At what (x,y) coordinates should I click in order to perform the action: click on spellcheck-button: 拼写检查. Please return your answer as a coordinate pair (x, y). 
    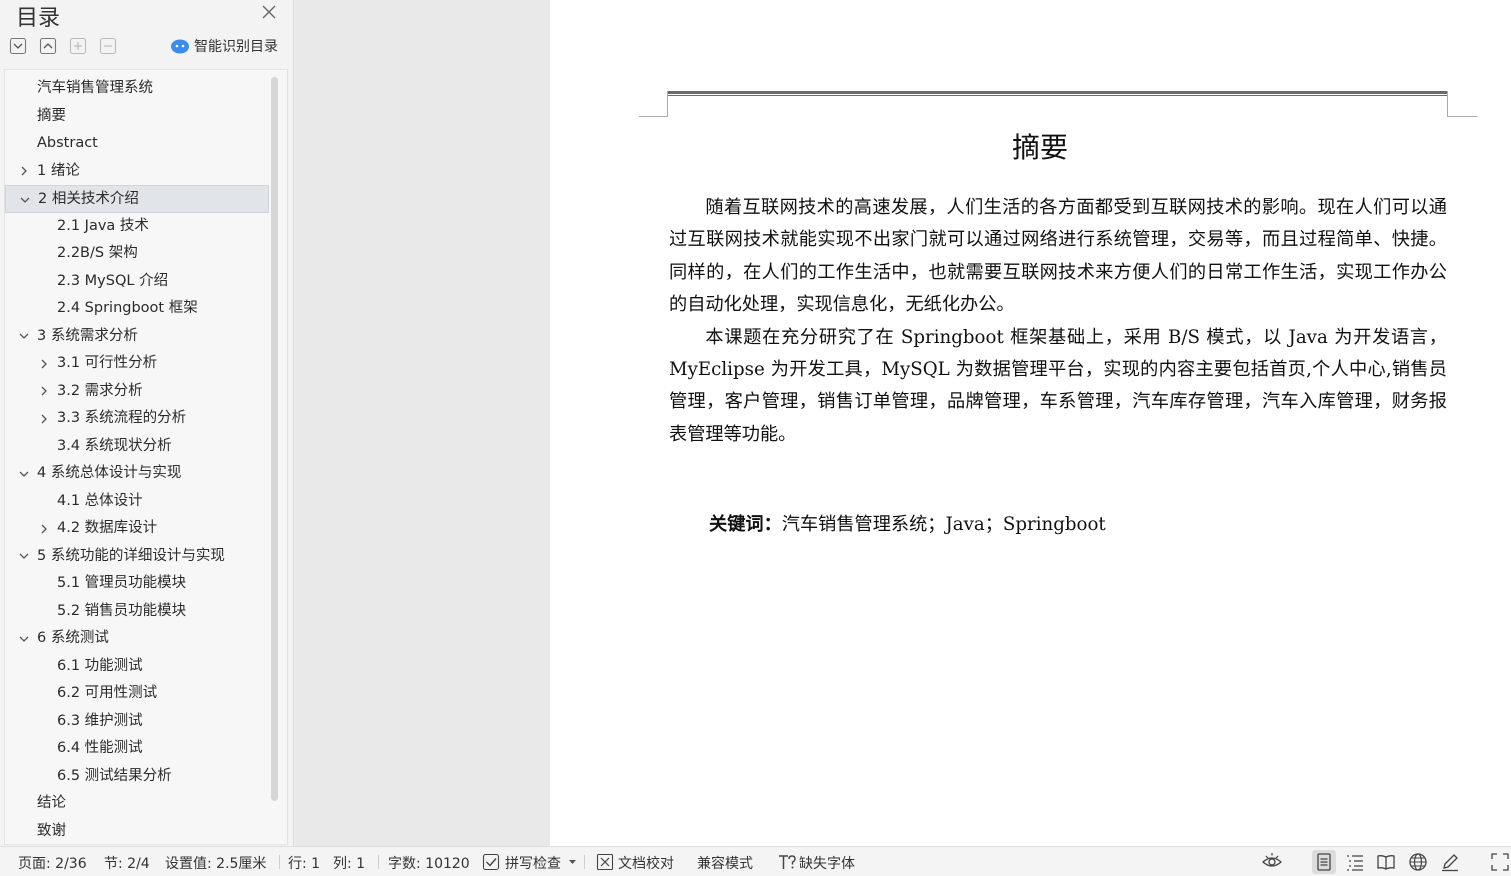
    Looking at the image, I should click on (533, 863).